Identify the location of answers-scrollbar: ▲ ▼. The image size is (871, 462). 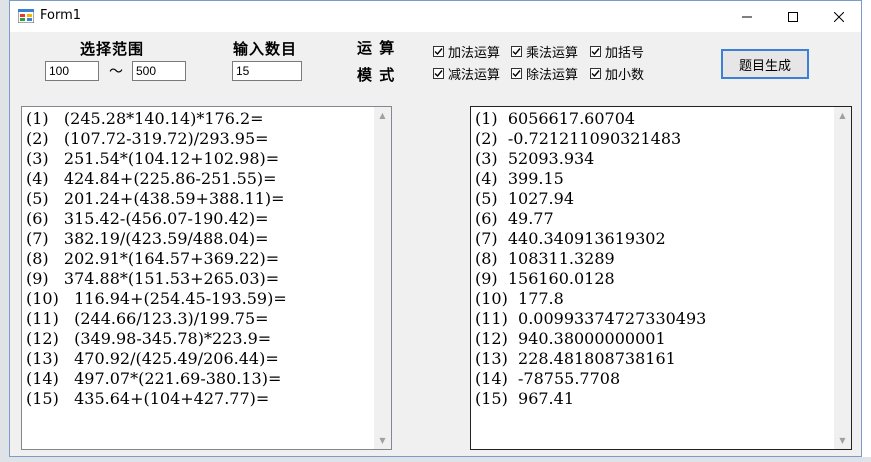
(842, 278).